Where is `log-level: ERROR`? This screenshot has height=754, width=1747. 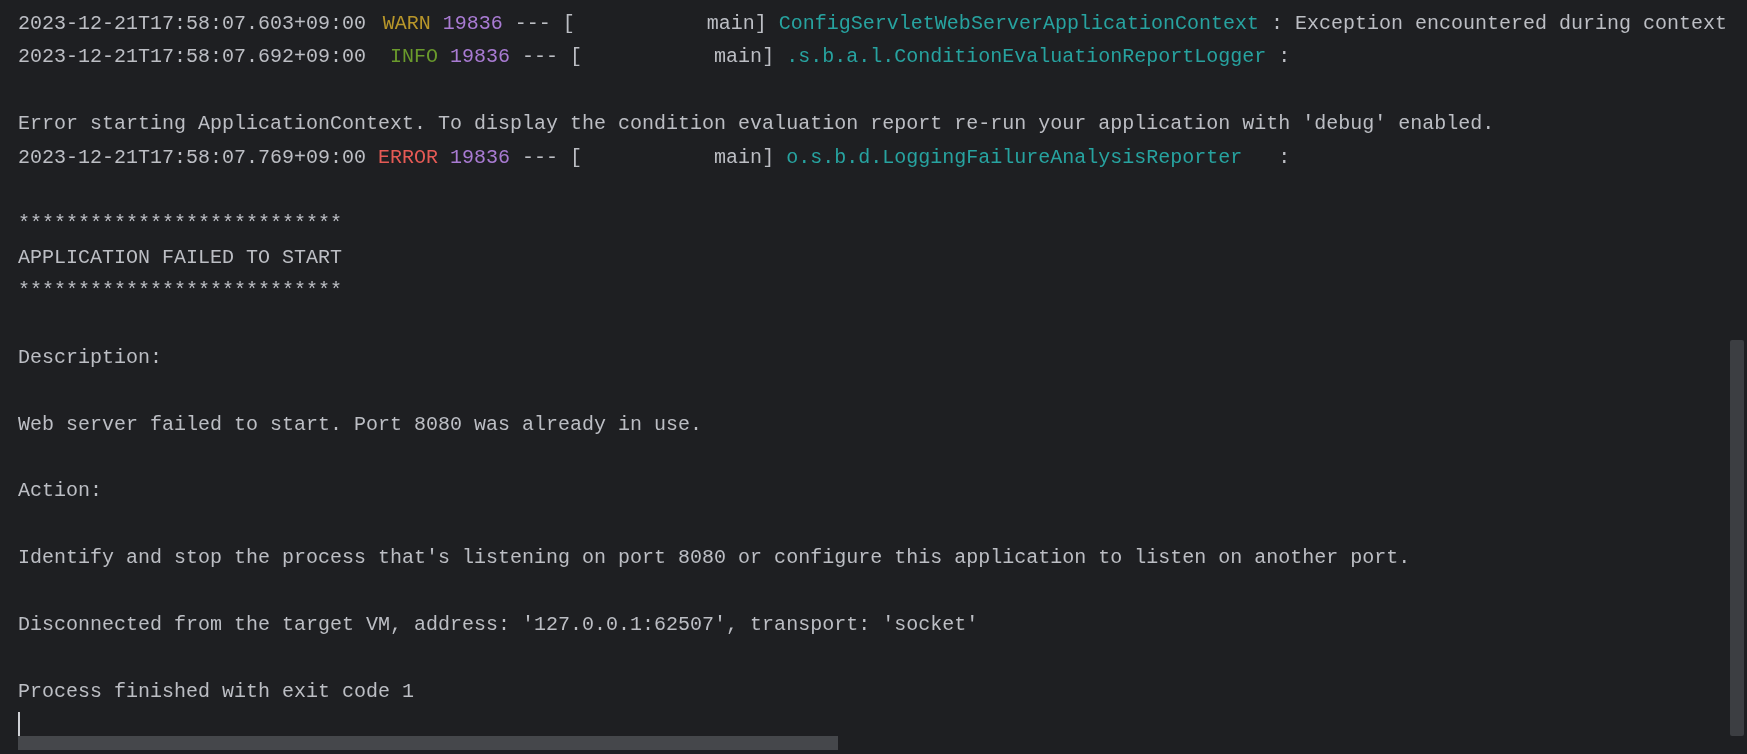
log-level: ERROR is located at coordinates (408, 157).